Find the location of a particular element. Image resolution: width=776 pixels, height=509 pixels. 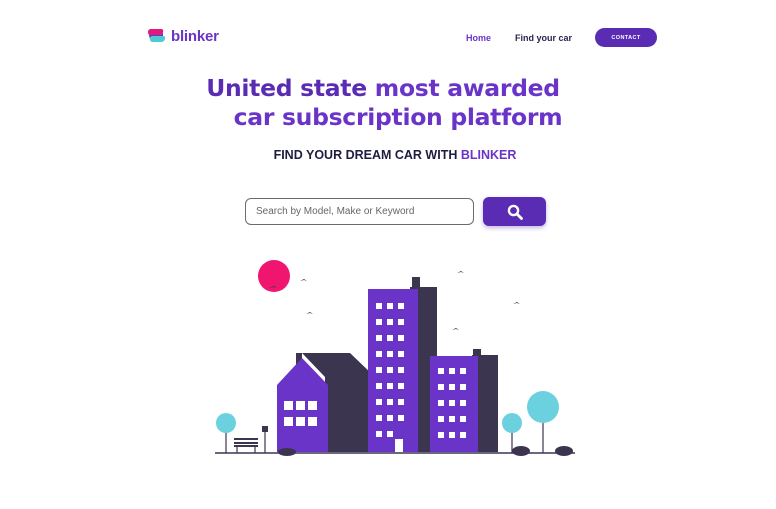

nav-find-car-link: Find your car is located at coordinates (543, 38).